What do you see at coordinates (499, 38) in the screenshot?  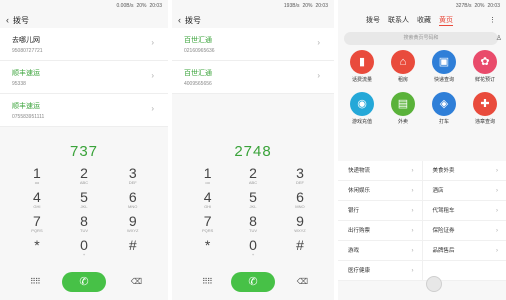 I see `person-icon: ♙` at bounding box center [499, 38].